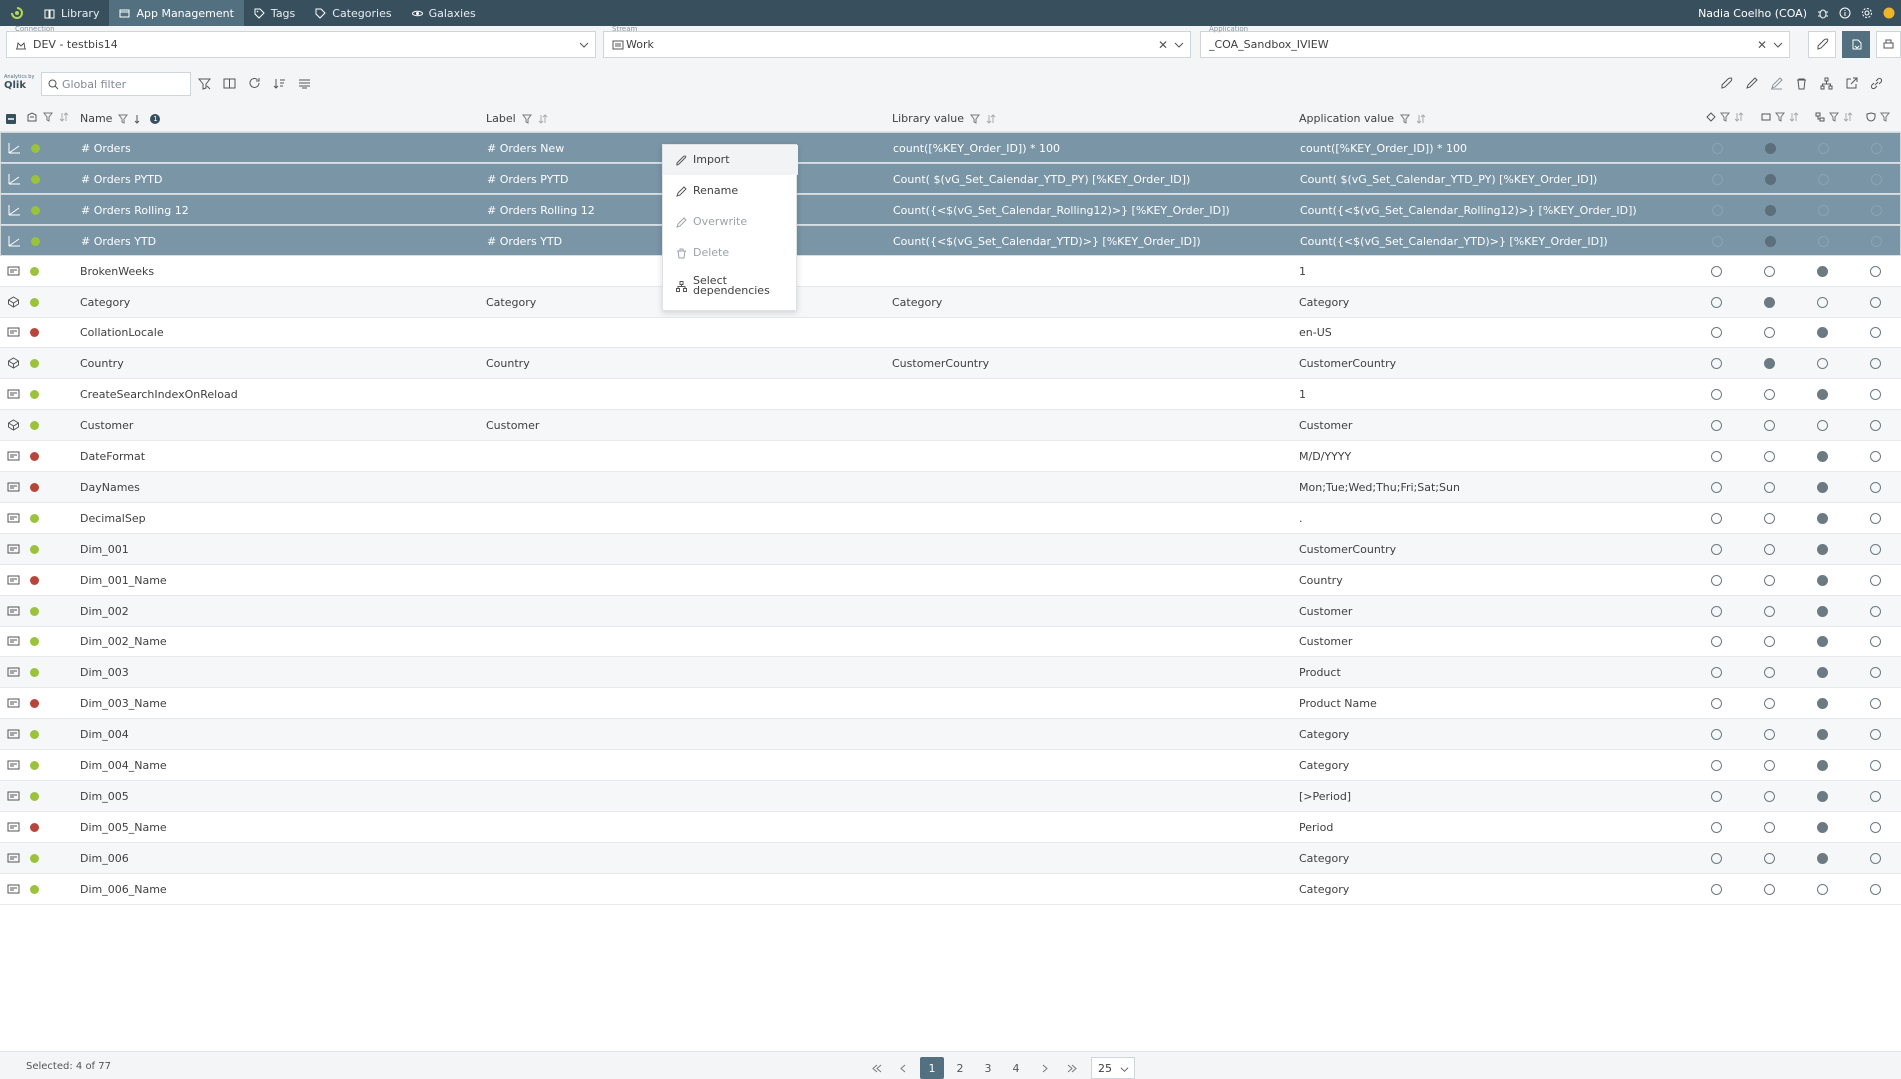 This screenshot has width=1901, height=1079. I want to click on cell-name: Dim_005, so click(104, 796).